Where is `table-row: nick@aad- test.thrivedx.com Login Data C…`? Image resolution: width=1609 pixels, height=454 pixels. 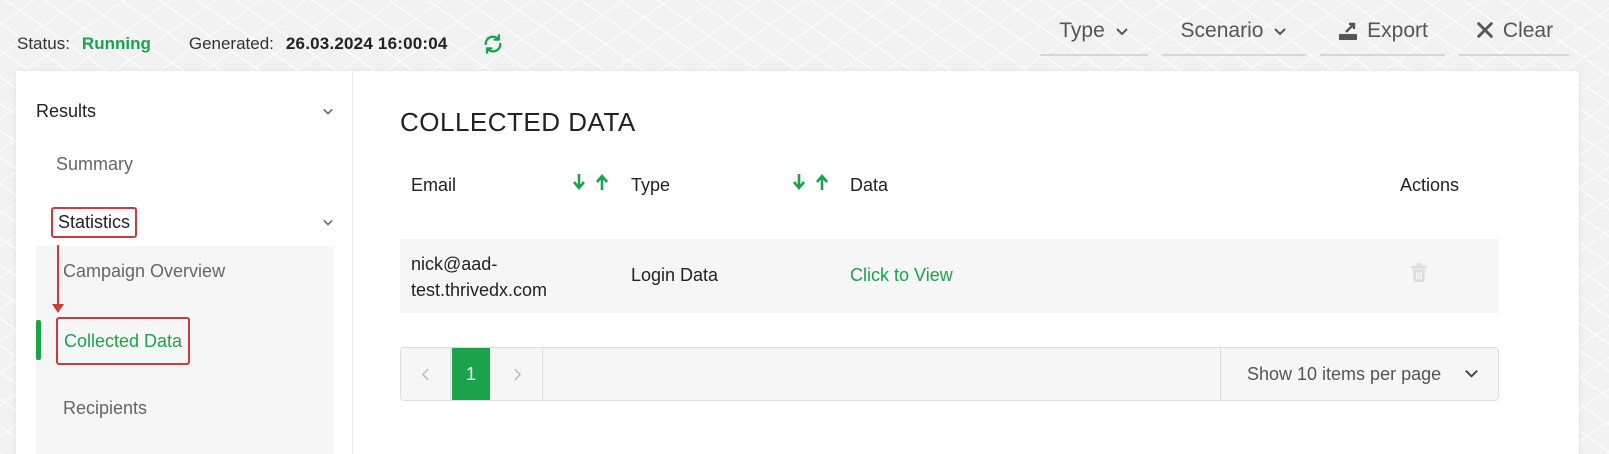
table-row: nick@aad- test.thrivedx.com Login Data C… is located at coordinates (949, 276).